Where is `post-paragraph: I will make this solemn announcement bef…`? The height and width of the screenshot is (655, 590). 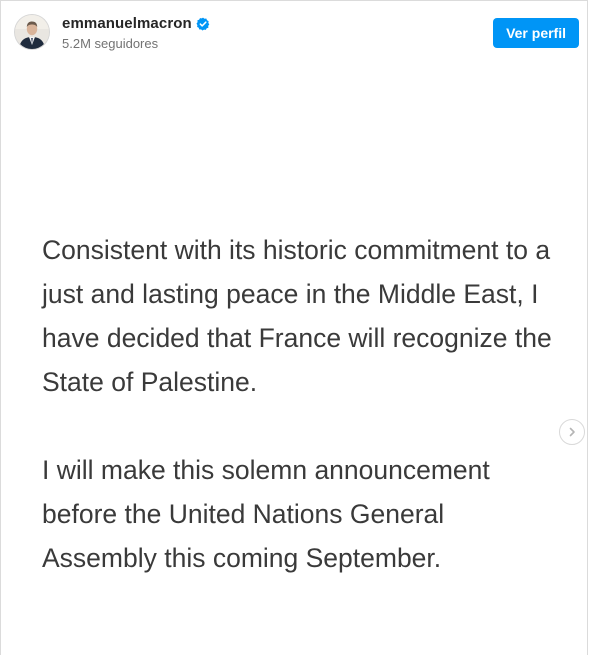 post-paragraph: I will make this solemn announcement bef… is located at coordinates (266, 514).